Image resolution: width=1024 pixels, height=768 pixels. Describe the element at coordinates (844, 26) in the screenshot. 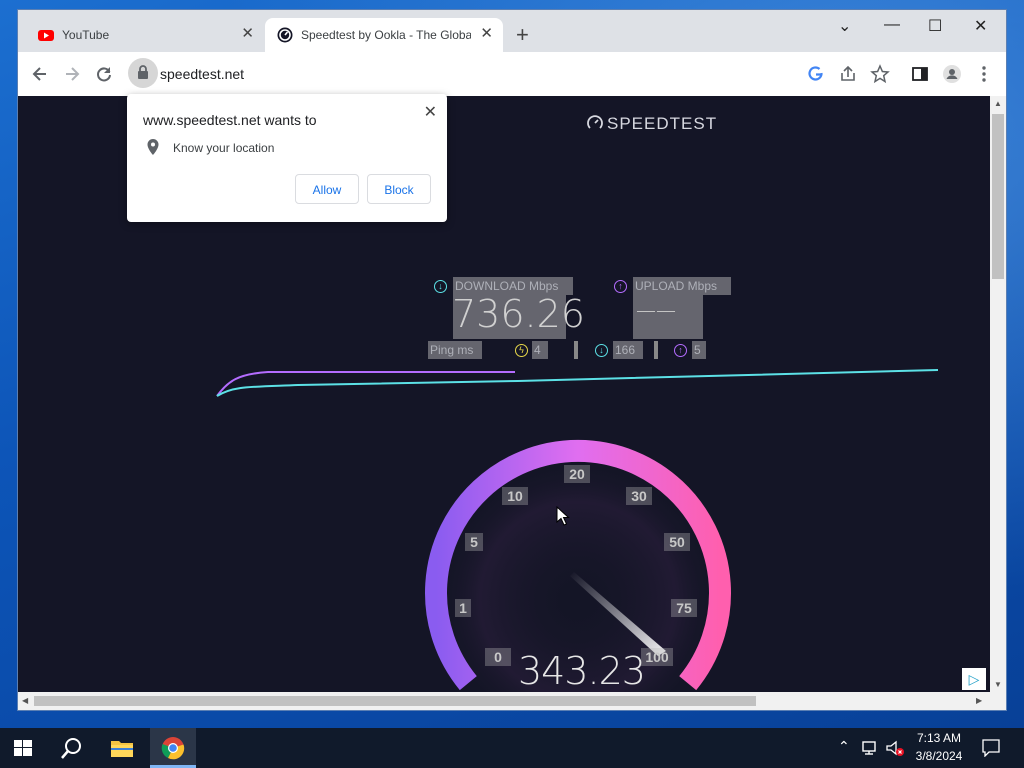

I see `tab-search-dropdown-icon: ⌄` at that location.